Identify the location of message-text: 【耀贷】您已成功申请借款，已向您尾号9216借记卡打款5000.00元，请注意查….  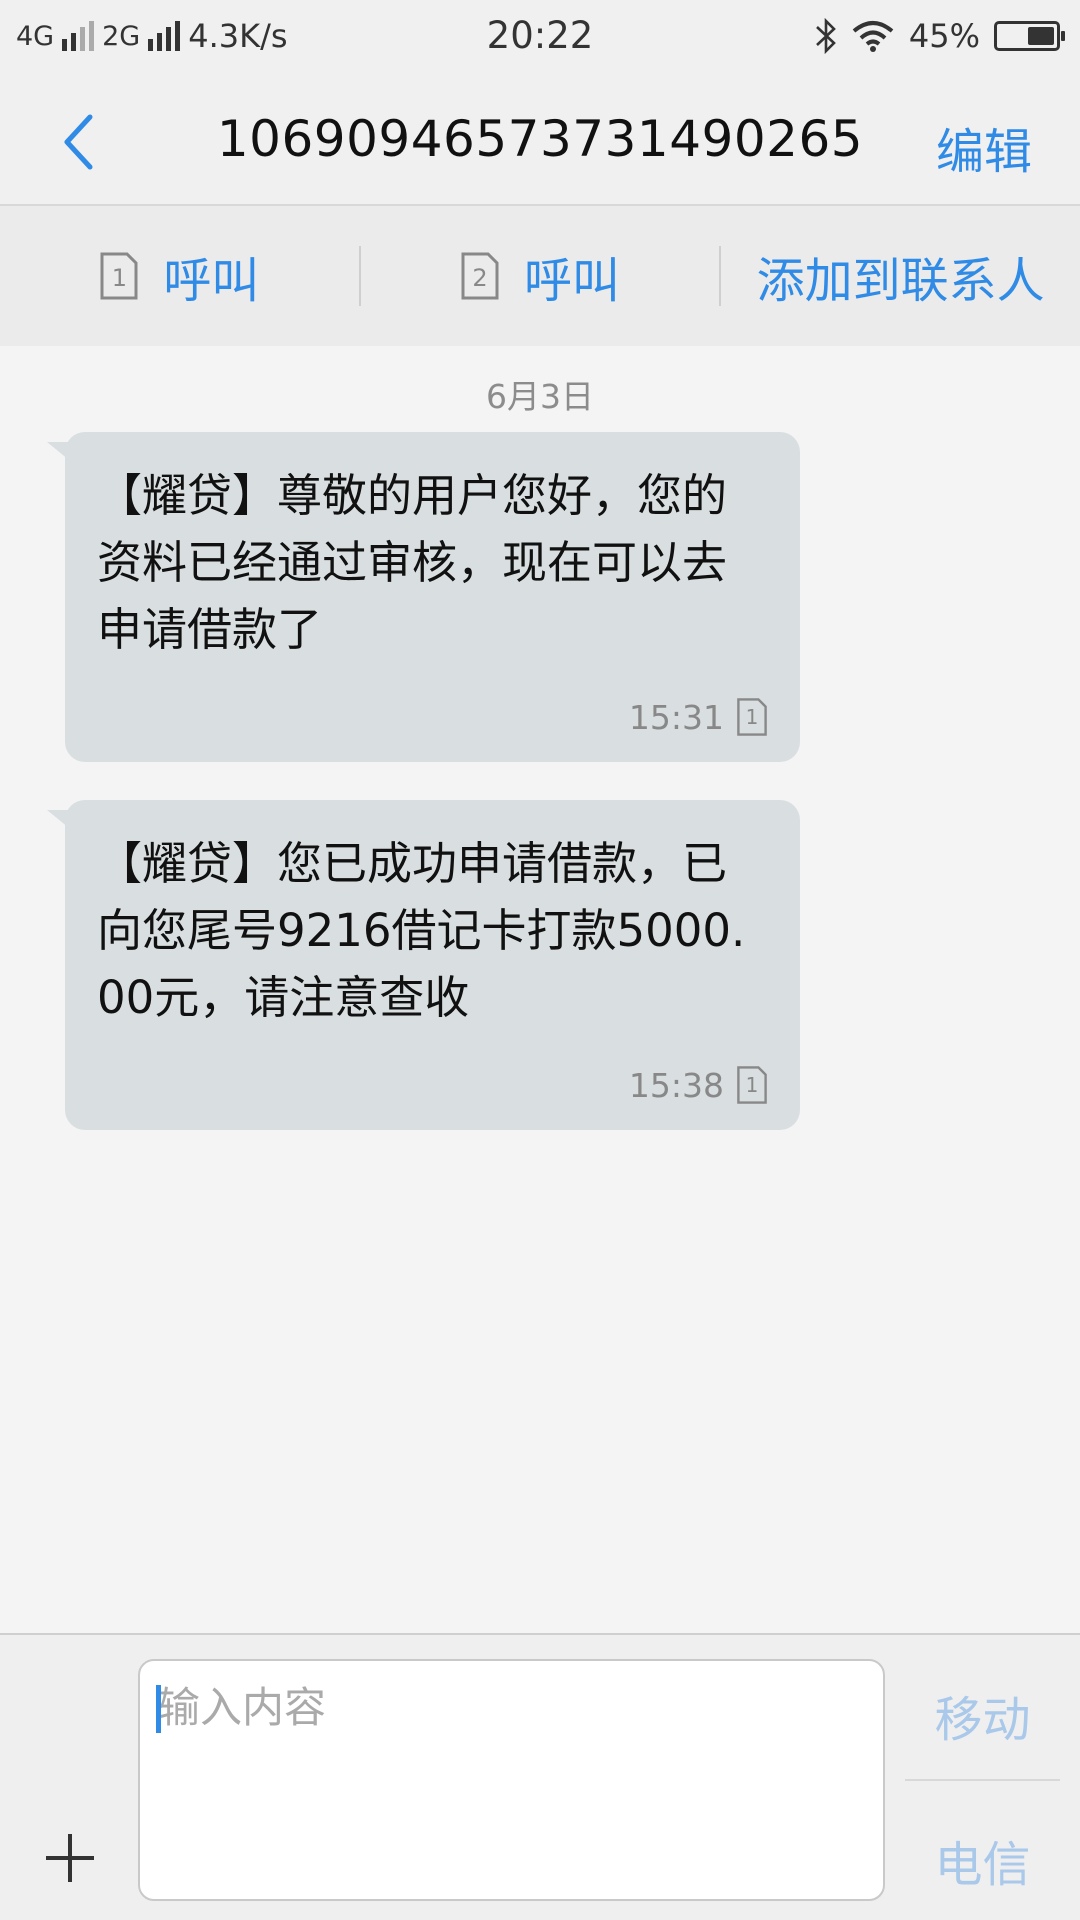
(421, 930).